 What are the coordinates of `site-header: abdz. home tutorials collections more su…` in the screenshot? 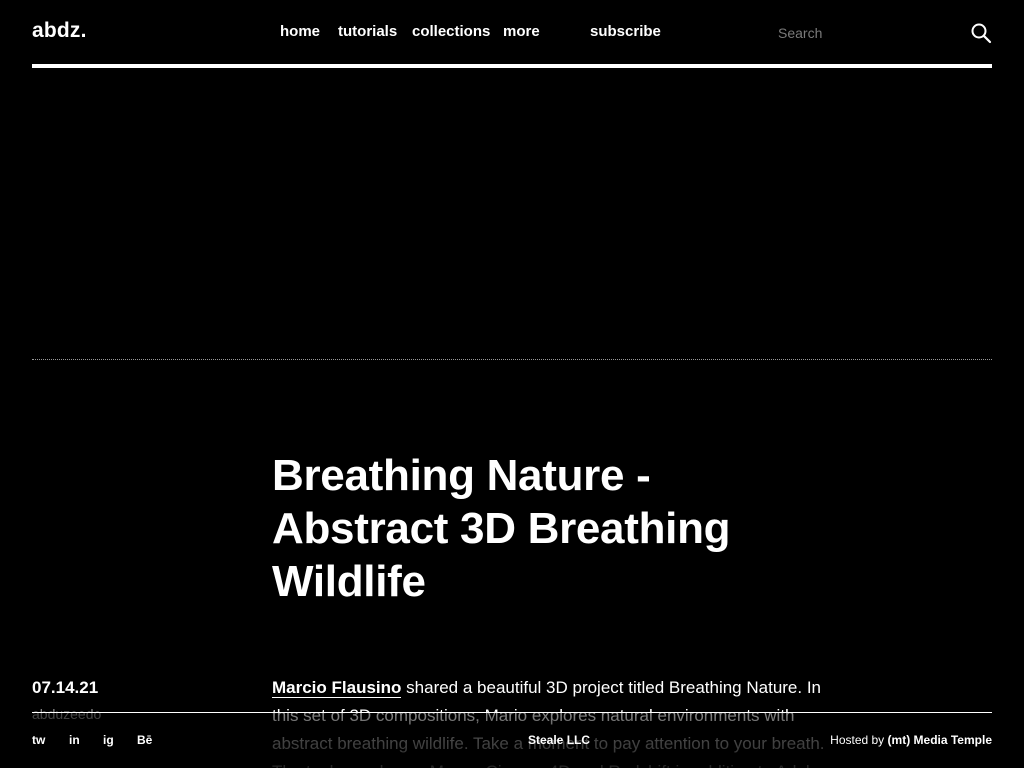 It's located at (512, 32).